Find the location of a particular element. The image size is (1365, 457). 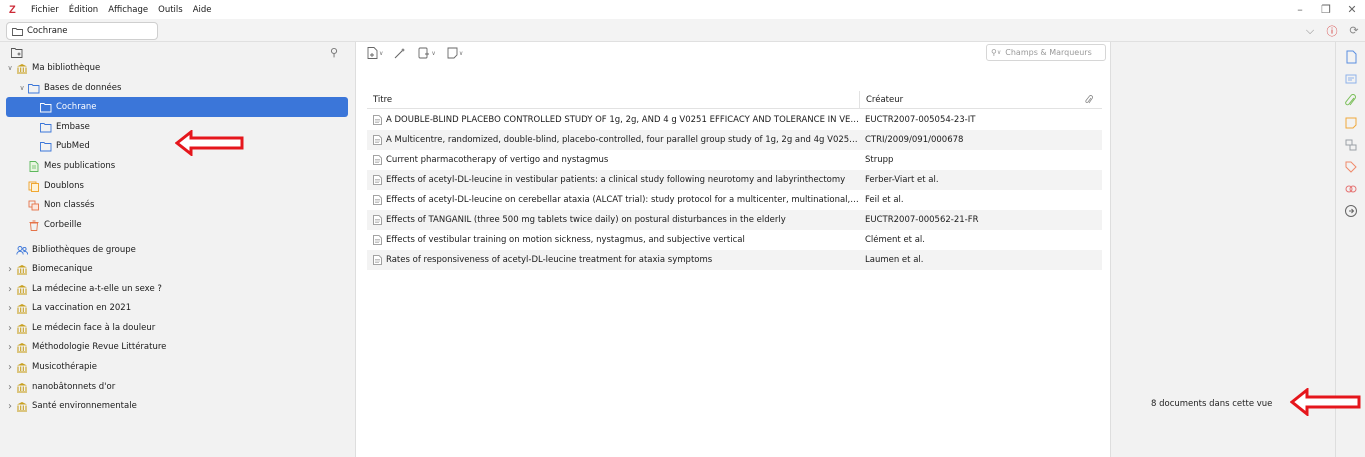

search-input: ⚲ ∨ Champs & Marqueurs is located at coordinates (1046, 52).